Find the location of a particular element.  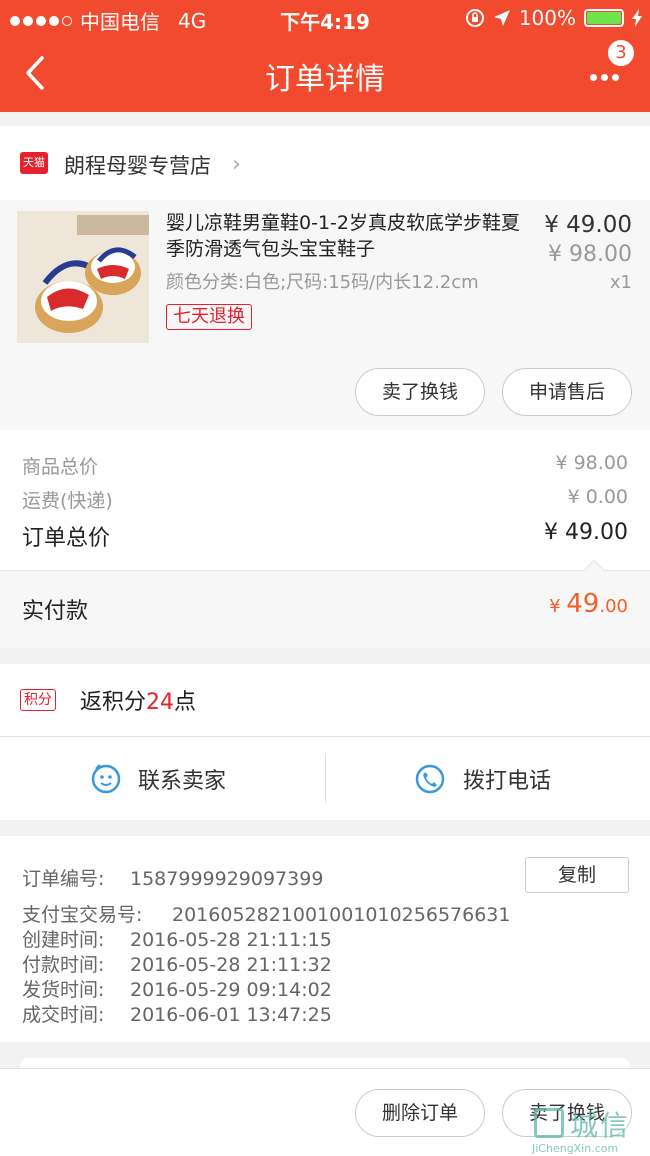

nav-bar: 订单详情 3 is located at coordinates (325, 74).